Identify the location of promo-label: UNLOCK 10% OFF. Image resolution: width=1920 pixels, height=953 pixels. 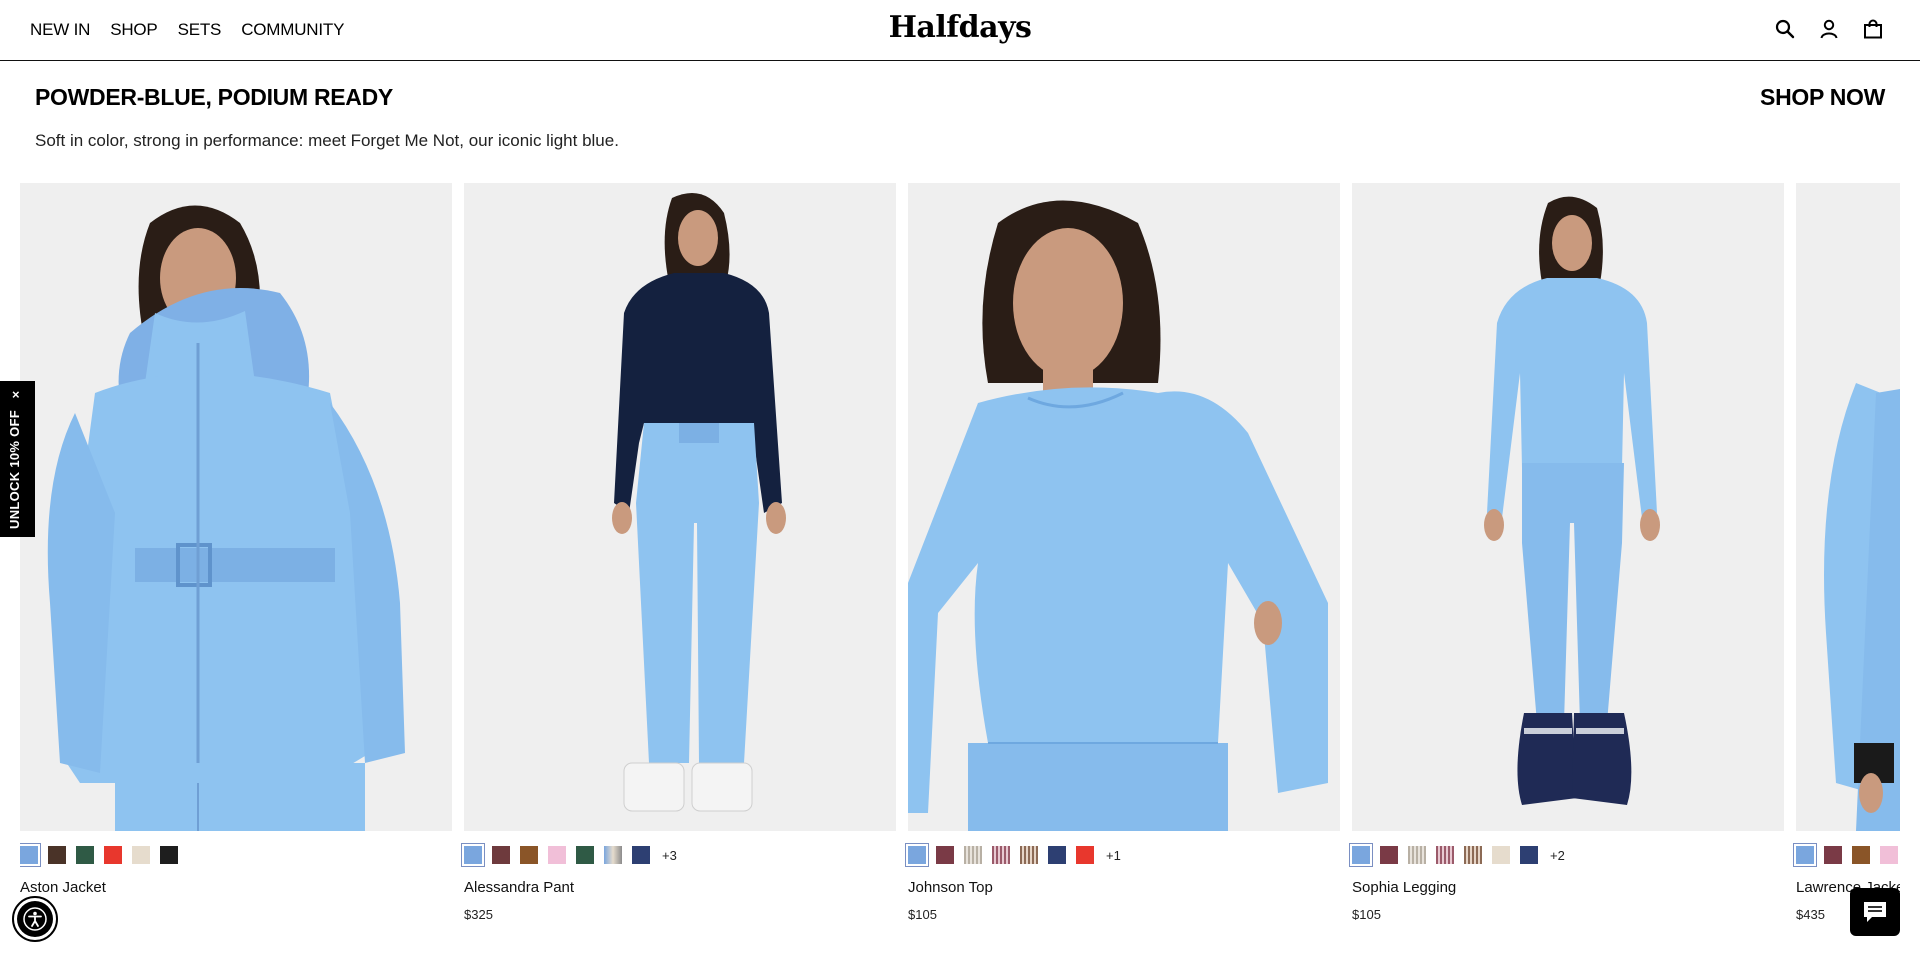
(14, 469).